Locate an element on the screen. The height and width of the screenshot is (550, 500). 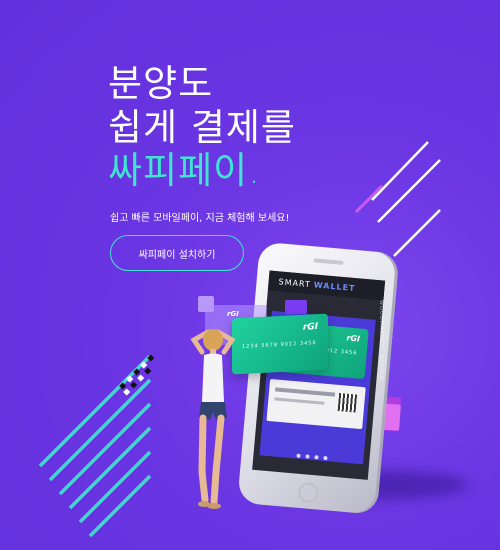
wallet-brand-suffix: WALLET is located at coordinates (334, 286).